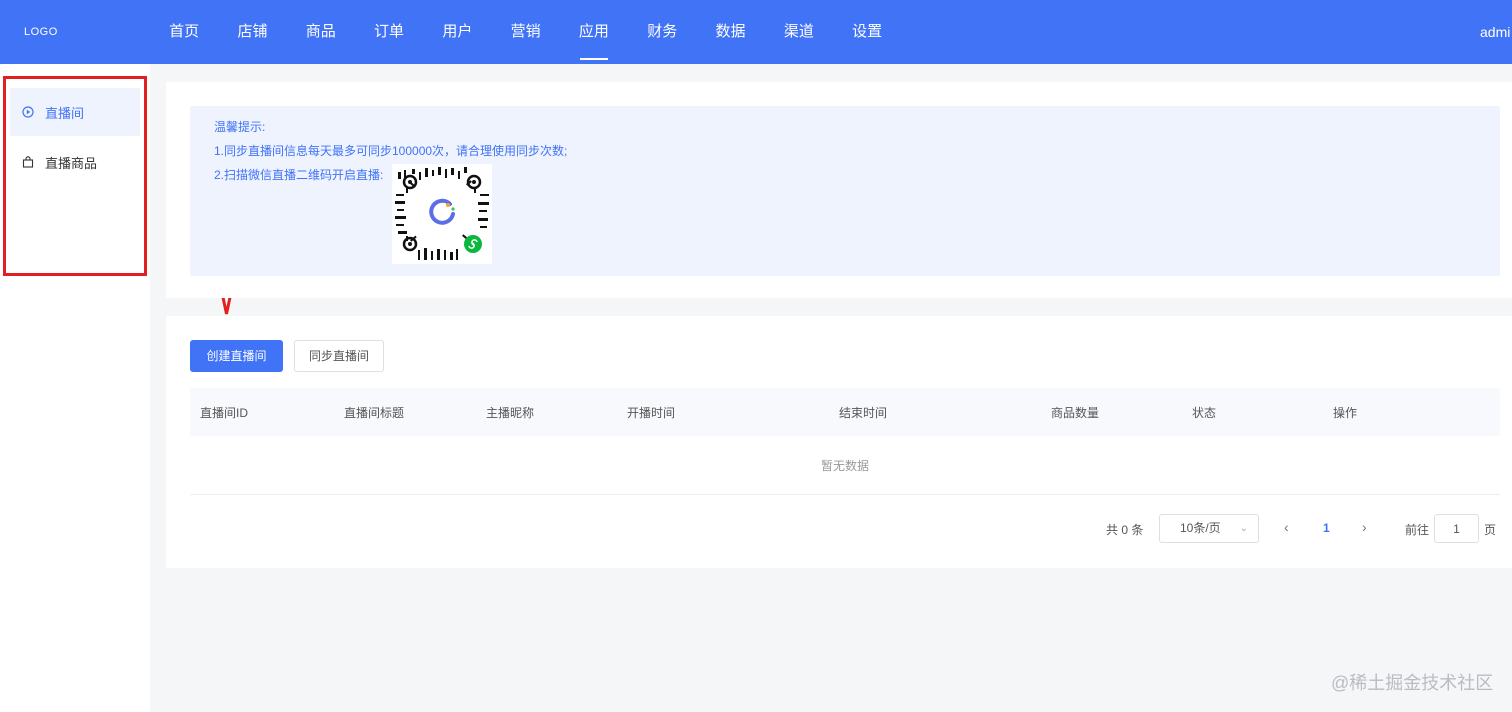  I want to click on sidebar-highlight-box, so click(75, 176).